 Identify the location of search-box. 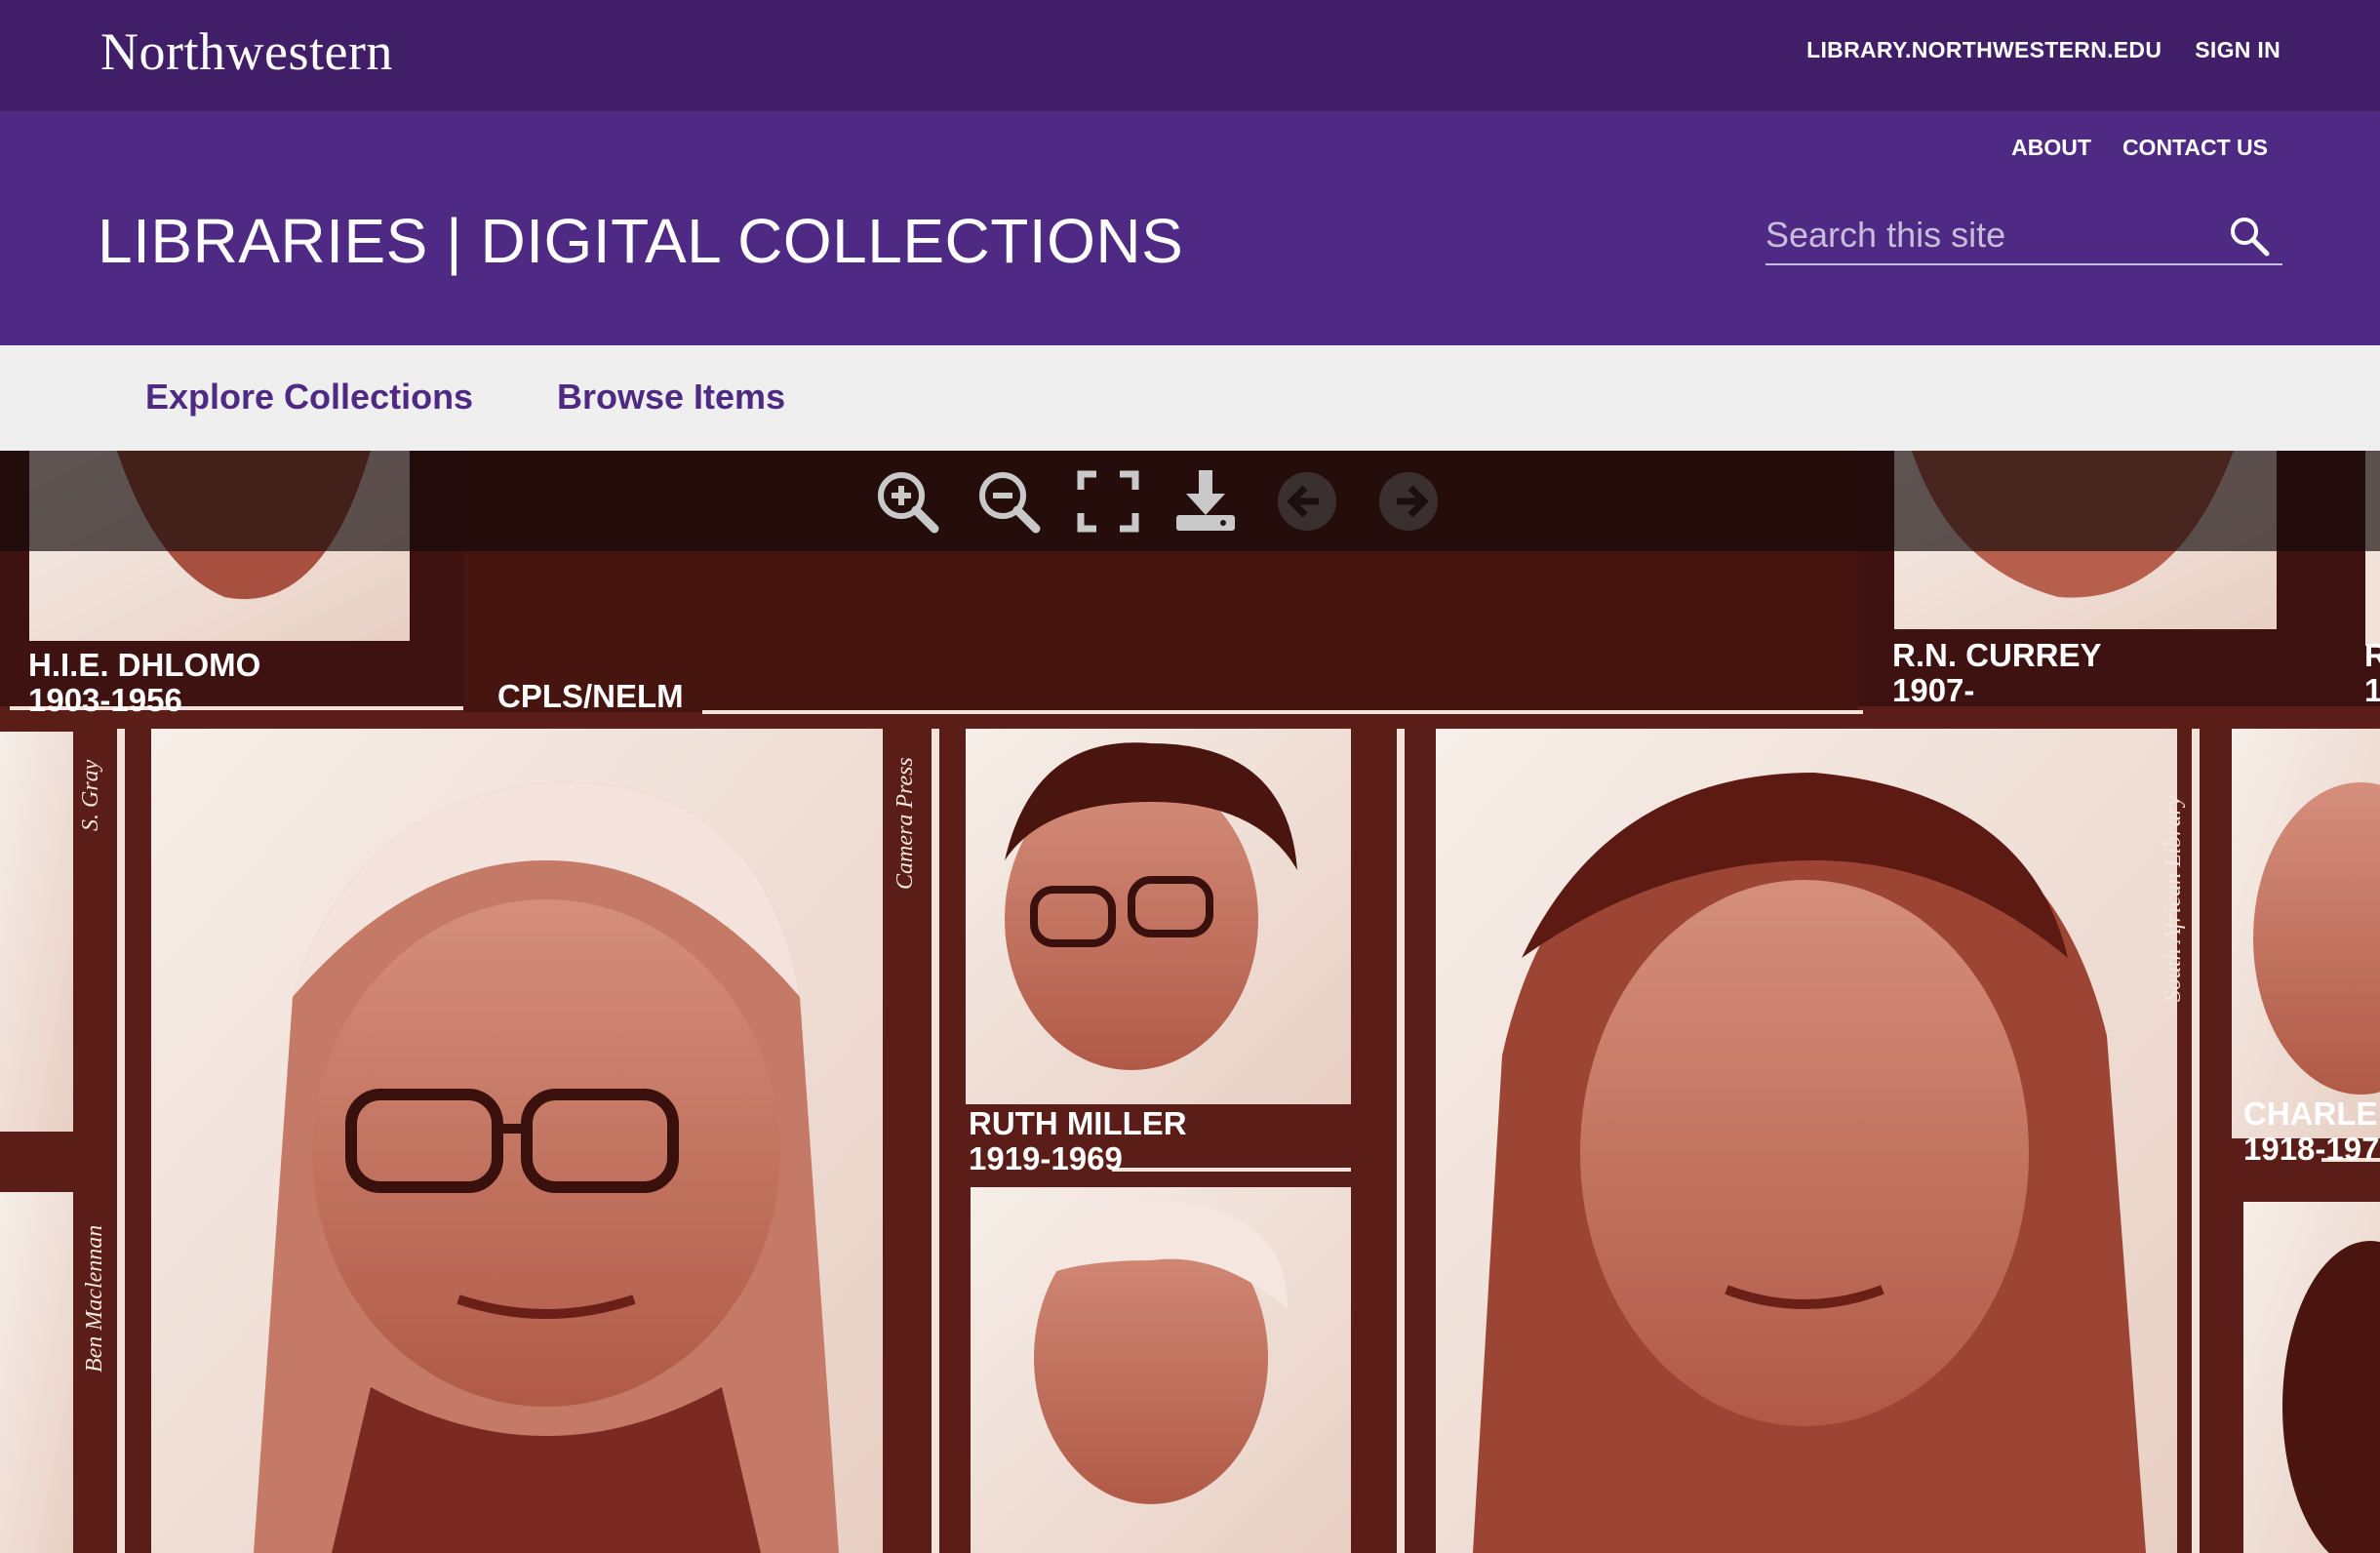
(2023, 237).